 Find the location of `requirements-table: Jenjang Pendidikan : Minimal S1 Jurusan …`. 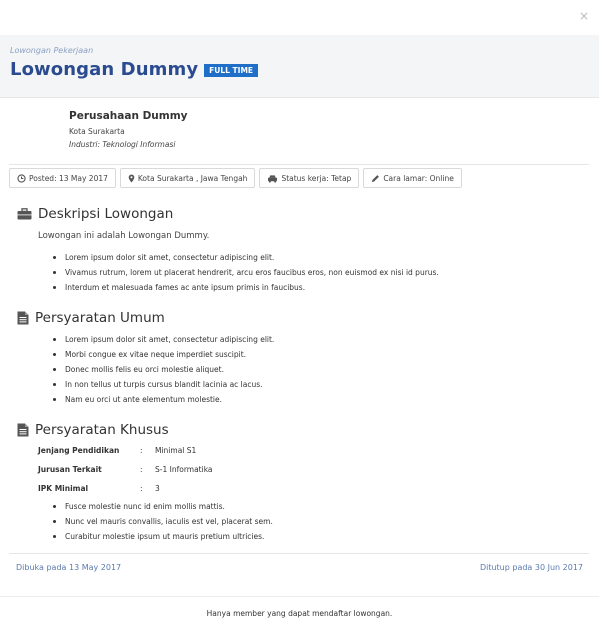

requirements-table: Jenjang Pendidikan : Minimal S1 Jurusan … is located at coordinates (125, 474).